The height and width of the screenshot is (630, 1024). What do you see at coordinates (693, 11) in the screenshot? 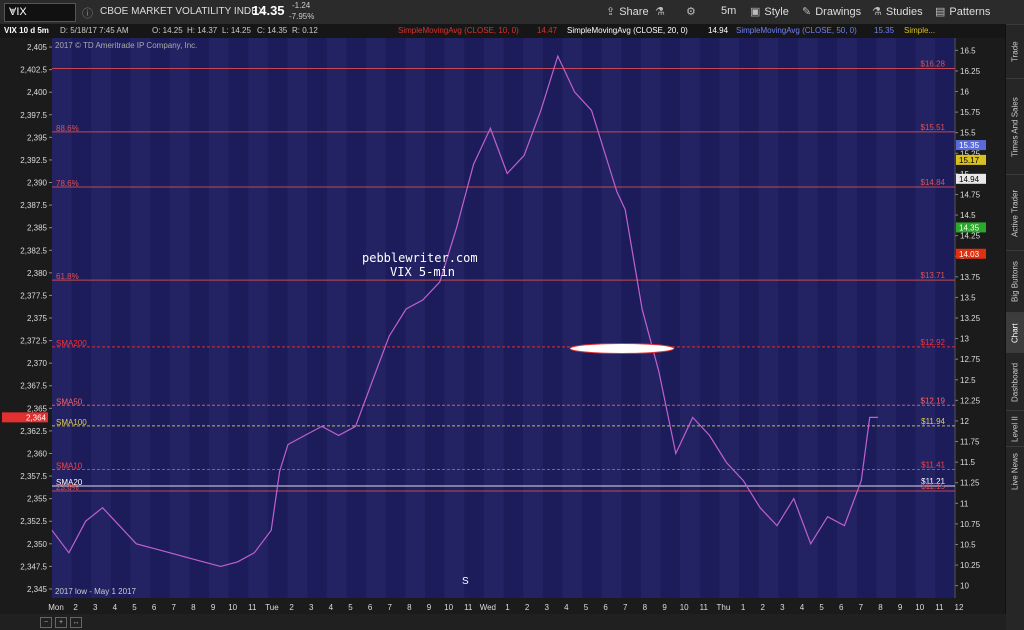
I see `settings-button: ⚙` at bounding box center [693, 11].